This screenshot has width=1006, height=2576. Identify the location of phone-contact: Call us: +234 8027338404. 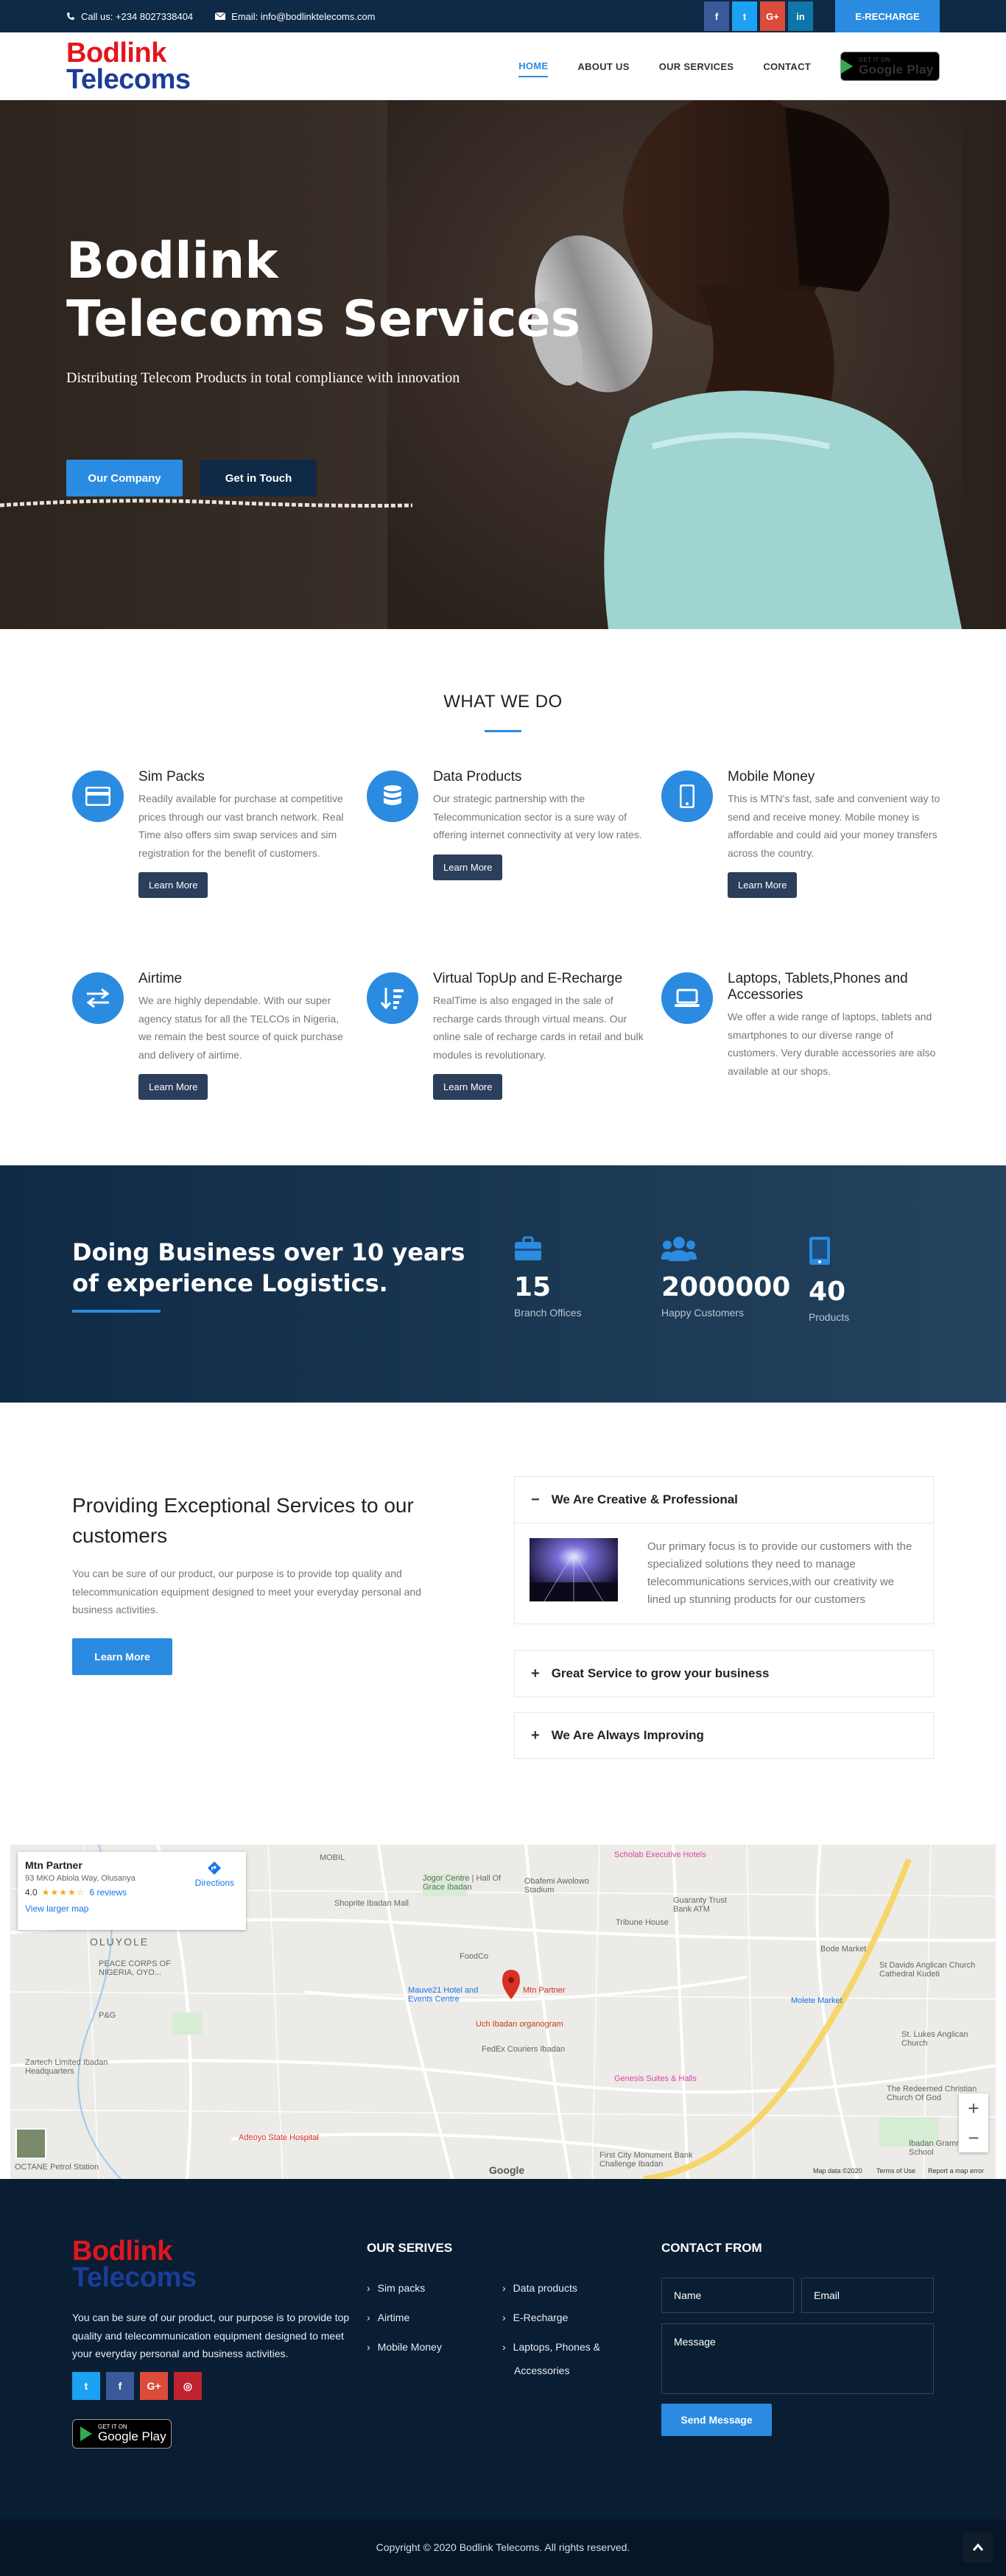
(129, 16).